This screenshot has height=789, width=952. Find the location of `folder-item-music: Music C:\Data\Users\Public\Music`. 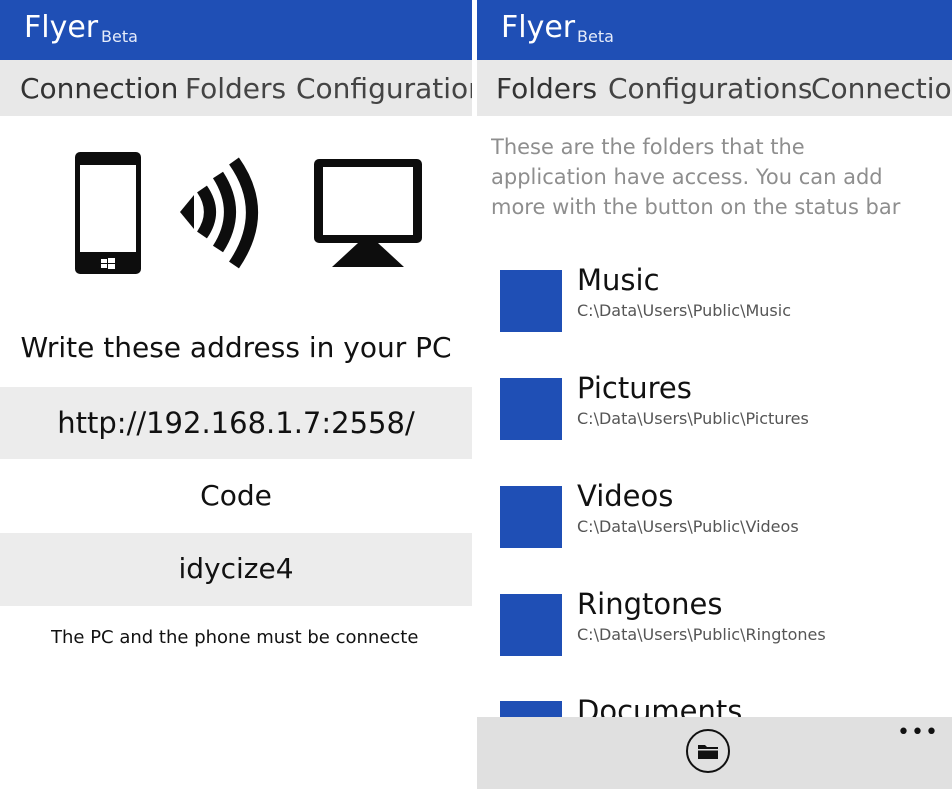

folder-item-music: Music C:\Data\Users\Public\Music is located at coordinates (715, 302).